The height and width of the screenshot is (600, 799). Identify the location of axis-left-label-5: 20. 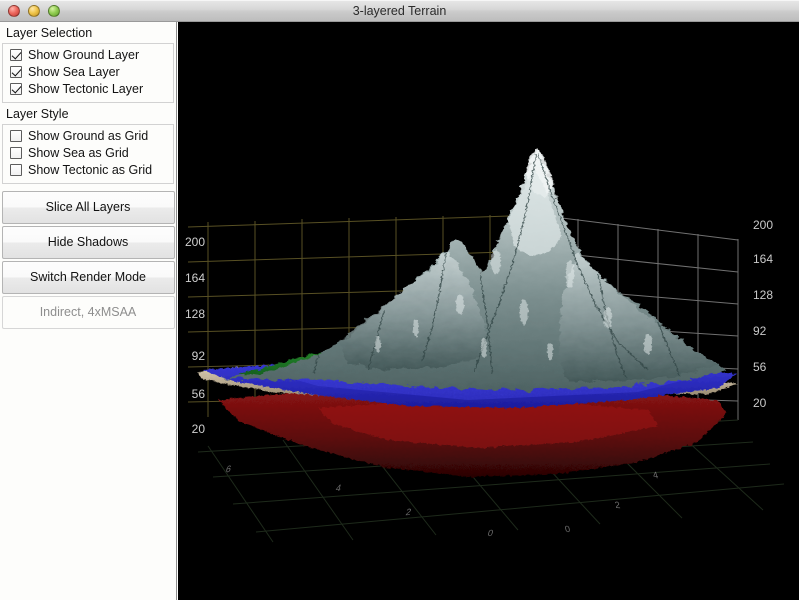
(198, 429).